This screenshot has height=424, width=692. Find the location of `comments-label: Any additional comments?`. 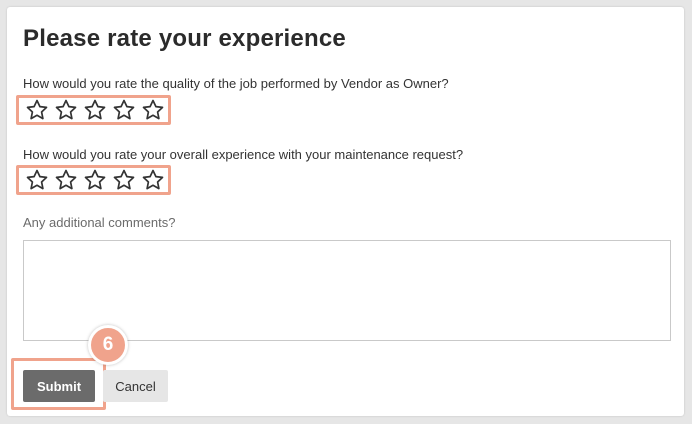

comments-label: Any additional comments? is located at coordinates (99, 222).